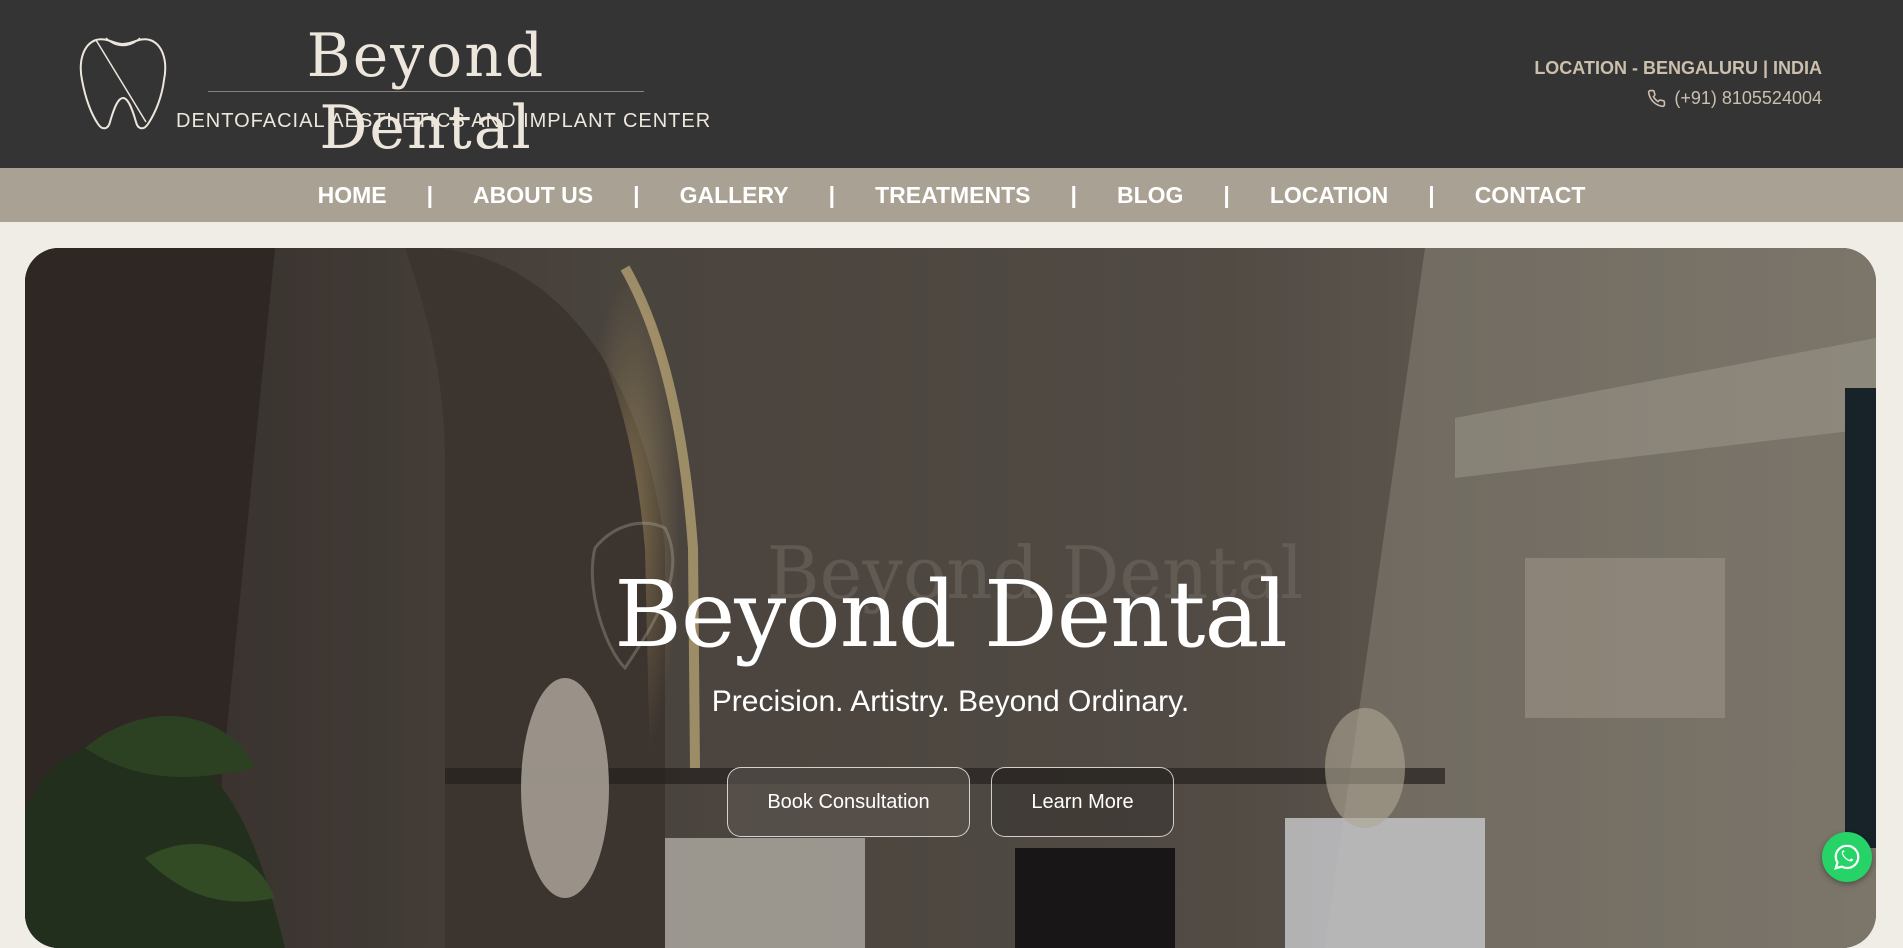 The width and height of the screenshot is (1903, 948). I want to click on phone-contact: (+91) 8105524004, so click(1734, 98).